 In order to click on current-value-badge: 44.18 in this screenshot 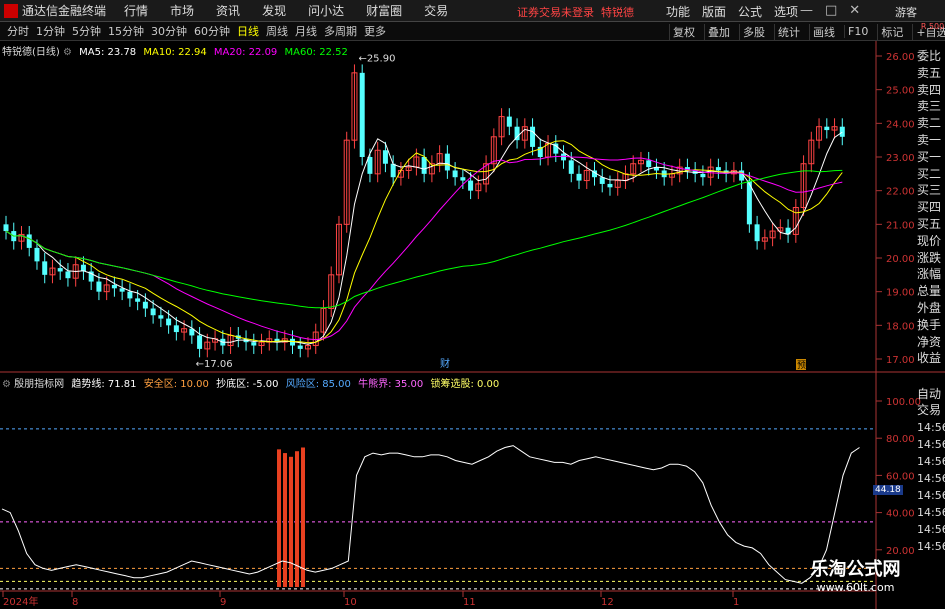, I will do `click(888, 490)`.